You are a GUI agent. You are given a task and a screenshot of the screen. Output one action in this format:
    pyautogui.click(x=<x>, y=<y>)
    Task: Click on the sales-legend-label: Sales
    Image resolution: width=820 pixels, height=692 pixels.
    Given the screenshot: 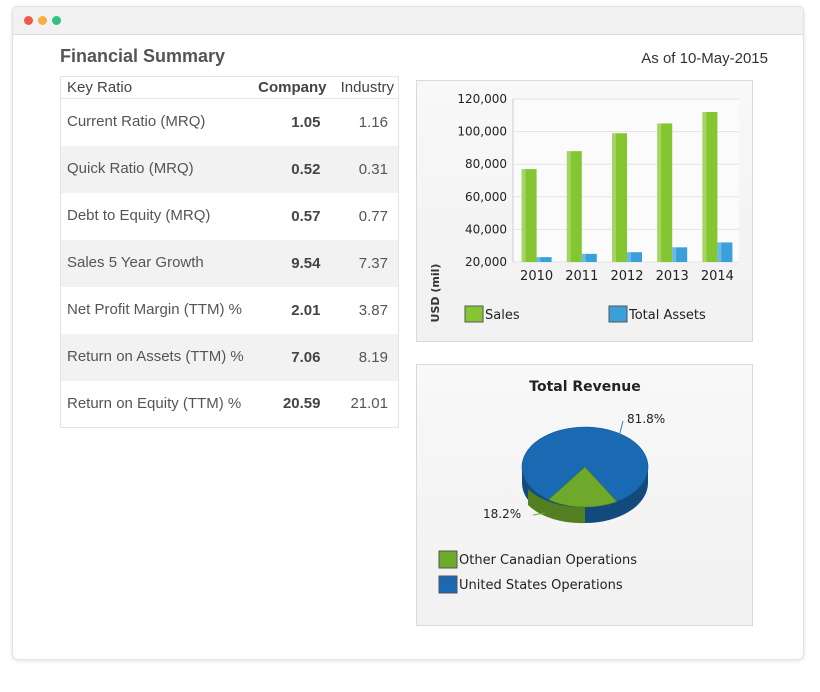 What is the action you would take?
    pyautogui.click(x=502, y=315)
    